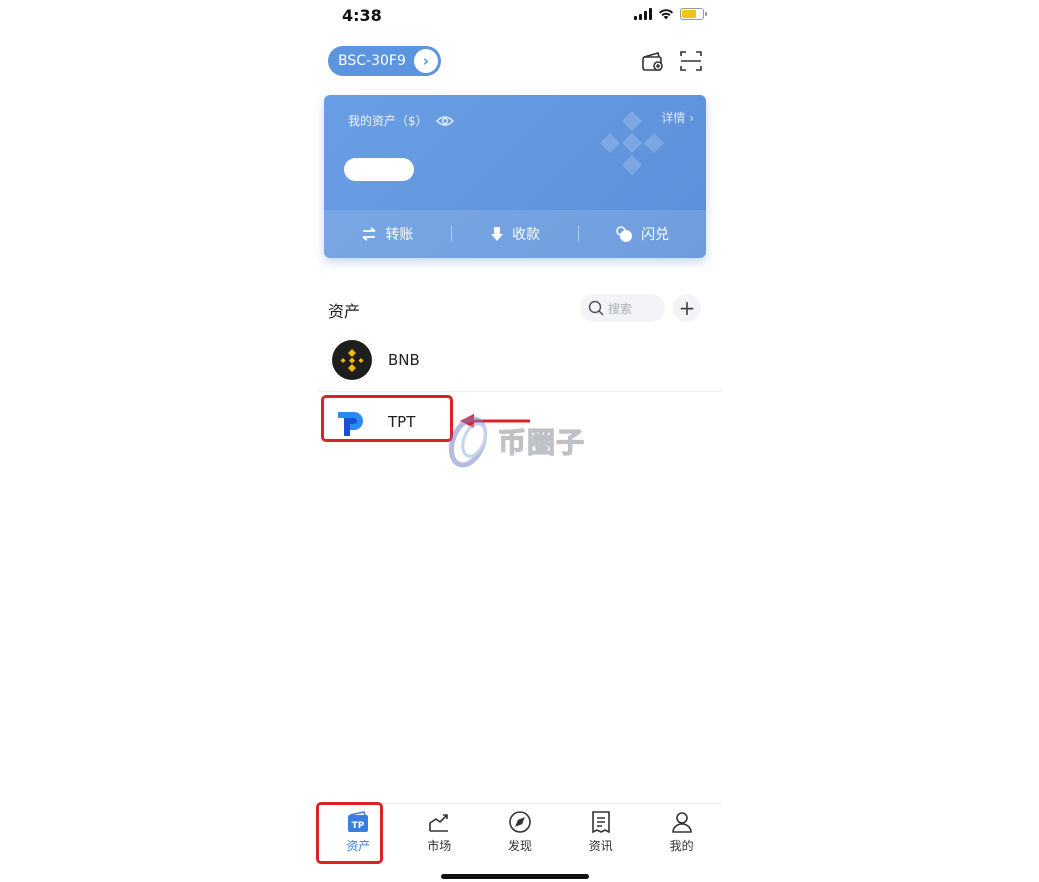 The width and height of the screenshot is (1039, 882). What do you see at coordinates (387, 418) in the screenshot?
I see `tpt-highlight-box` at bounding box center [387, 418].